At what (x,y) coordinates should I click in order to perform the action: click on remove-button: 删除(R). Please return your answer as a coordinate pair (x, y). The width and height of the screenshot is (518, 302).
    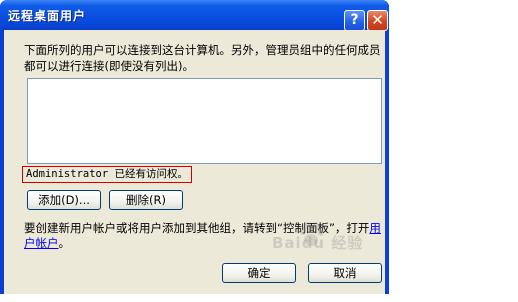
    Looking at the image, I should click on (146, 200).